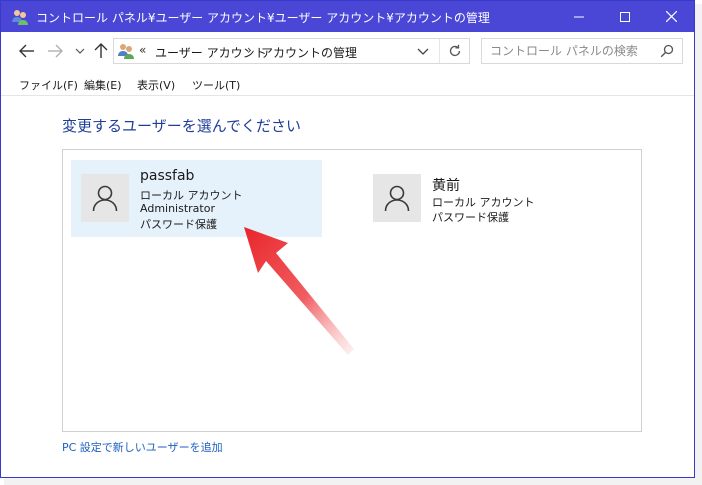 The image size is (702, 485). What do you see at coordinates (142, 50) in the screenshot?
I see `overflow-chevron: «` at bounding box center [142, 50].